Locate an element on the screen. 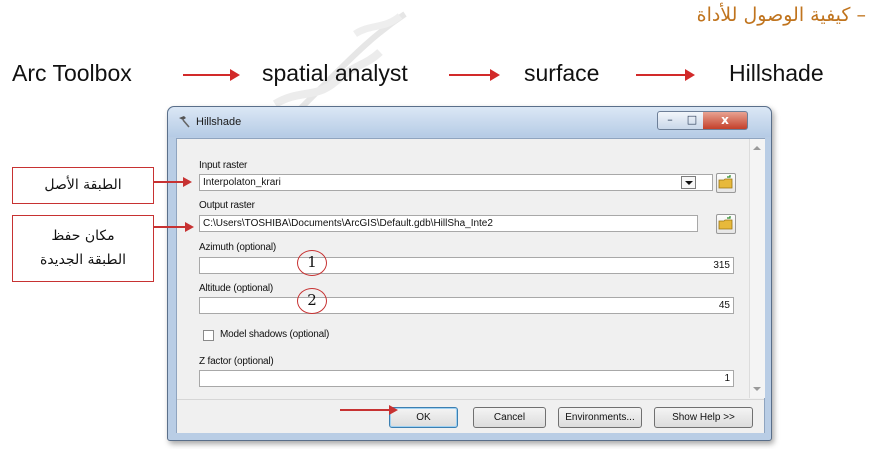  callout-output-raster: مكان حفظ الطبقة الجديدة is located at coordinates (83, 248).